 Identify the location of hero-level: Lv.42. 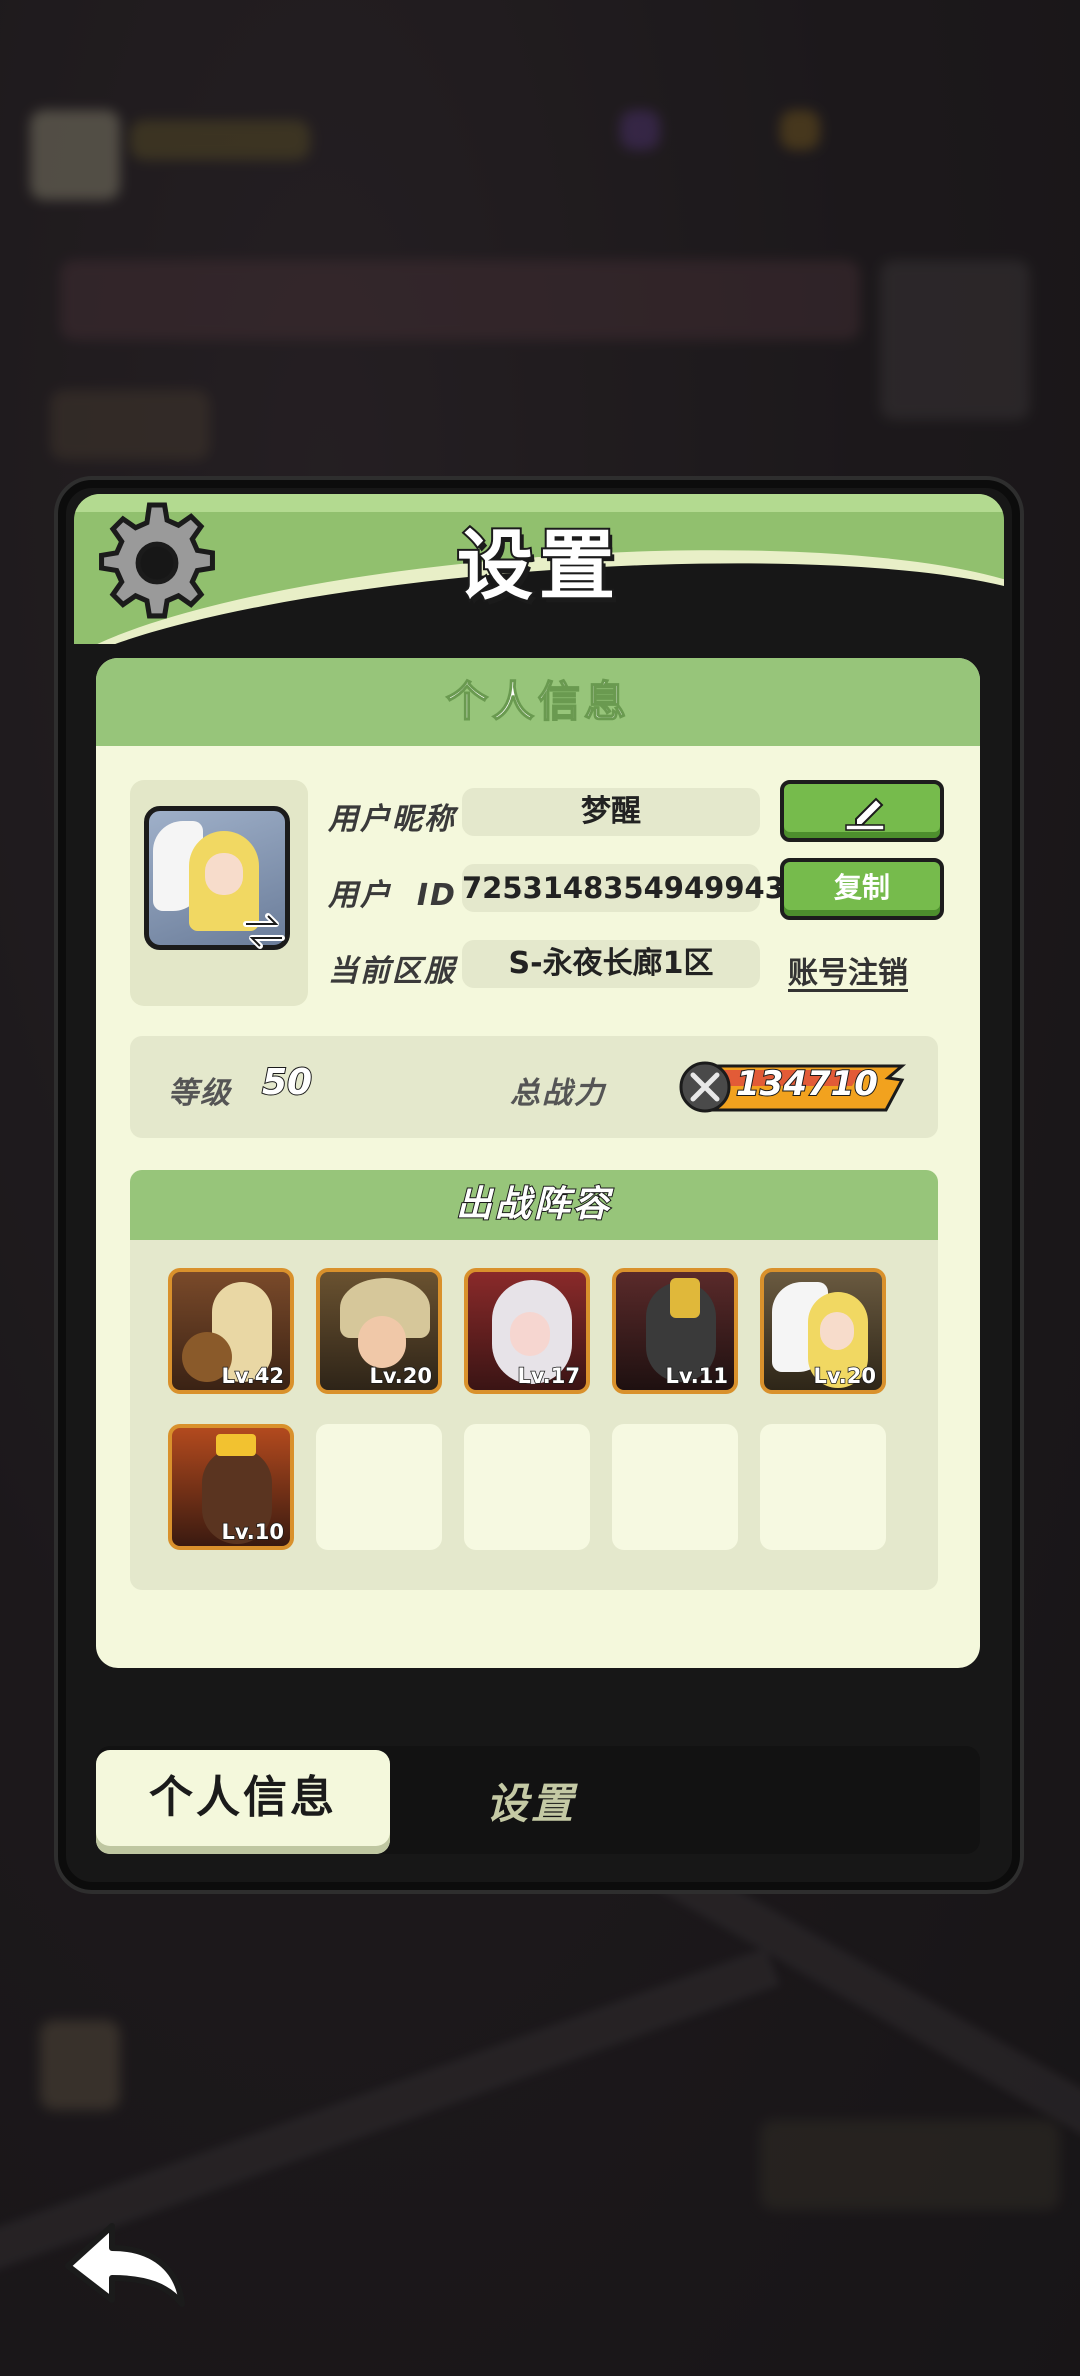
(253, 1376).